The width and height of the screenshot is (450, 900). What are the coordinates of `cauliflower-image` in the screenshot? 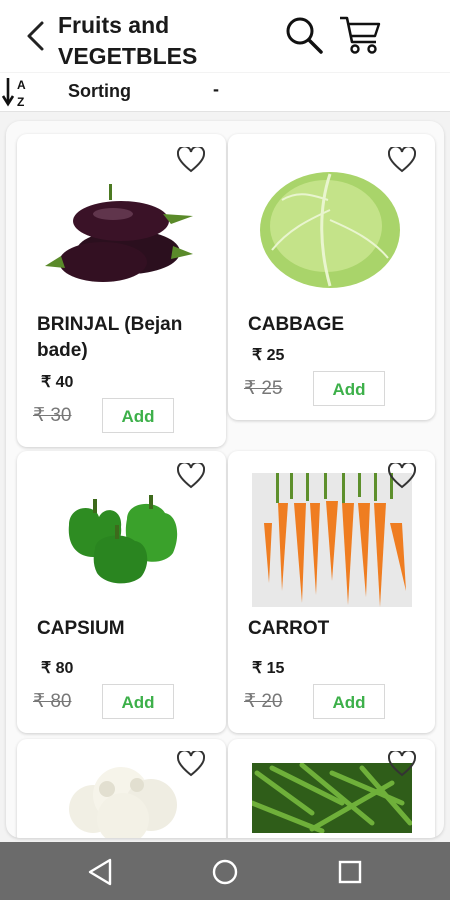 It's located at (123, 802).